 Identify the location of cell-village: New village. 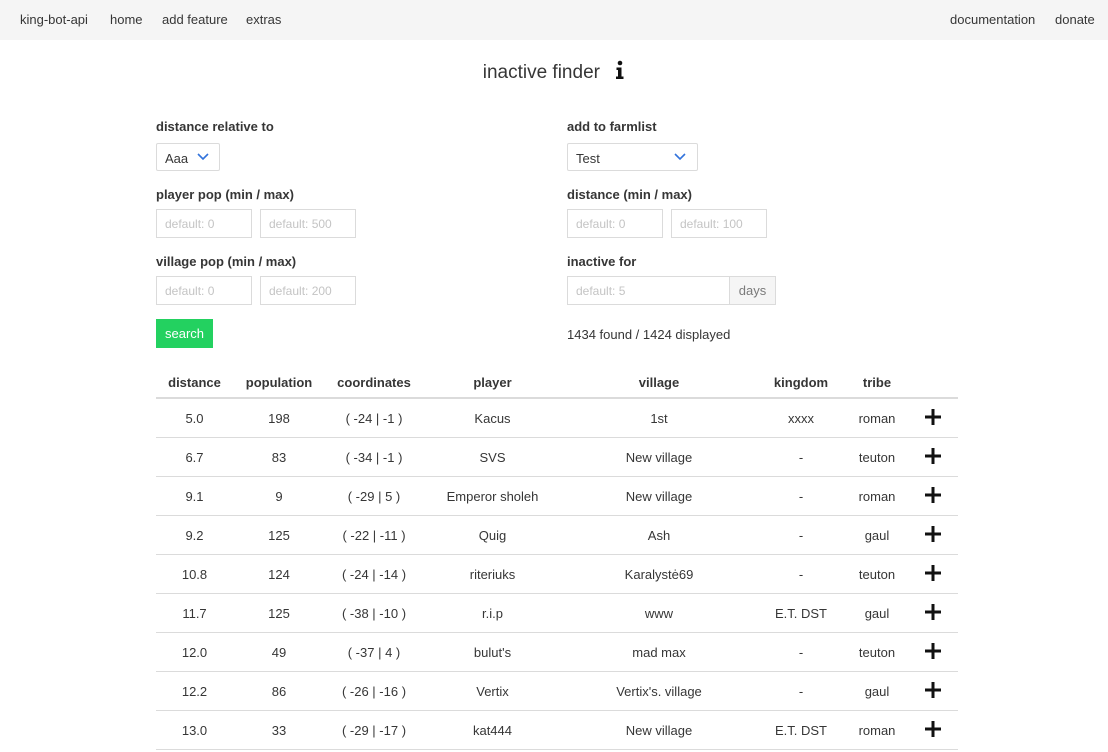
(659, 457).